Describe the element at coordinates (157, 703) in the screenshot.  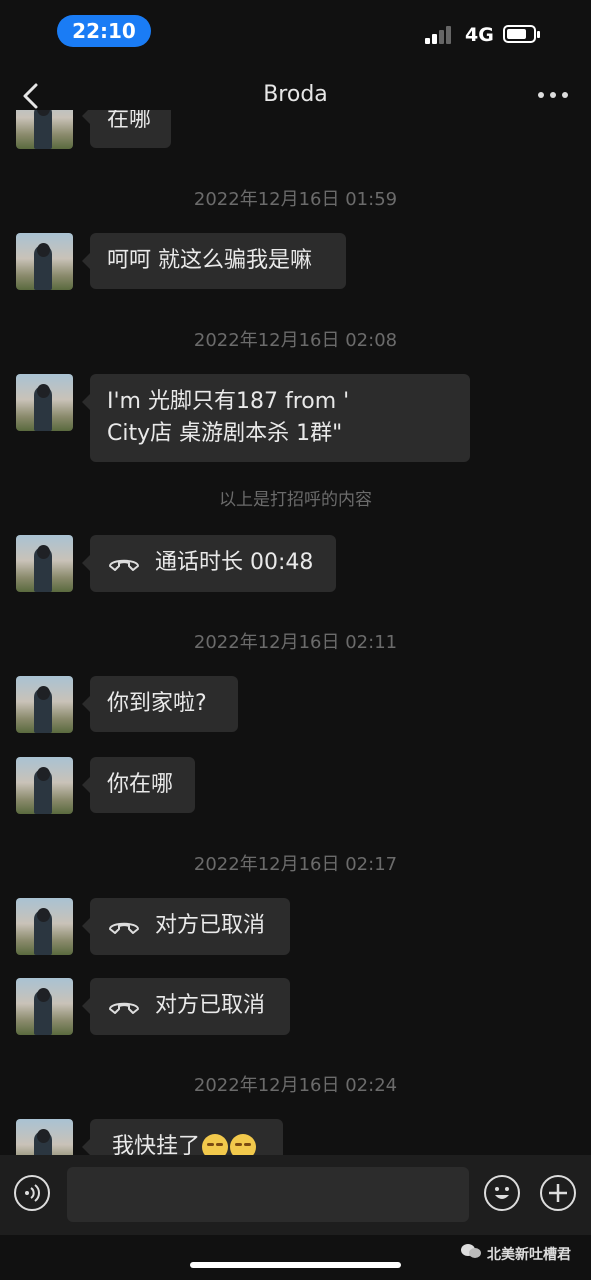
I see `message-text: 你到家啦?` at that location.